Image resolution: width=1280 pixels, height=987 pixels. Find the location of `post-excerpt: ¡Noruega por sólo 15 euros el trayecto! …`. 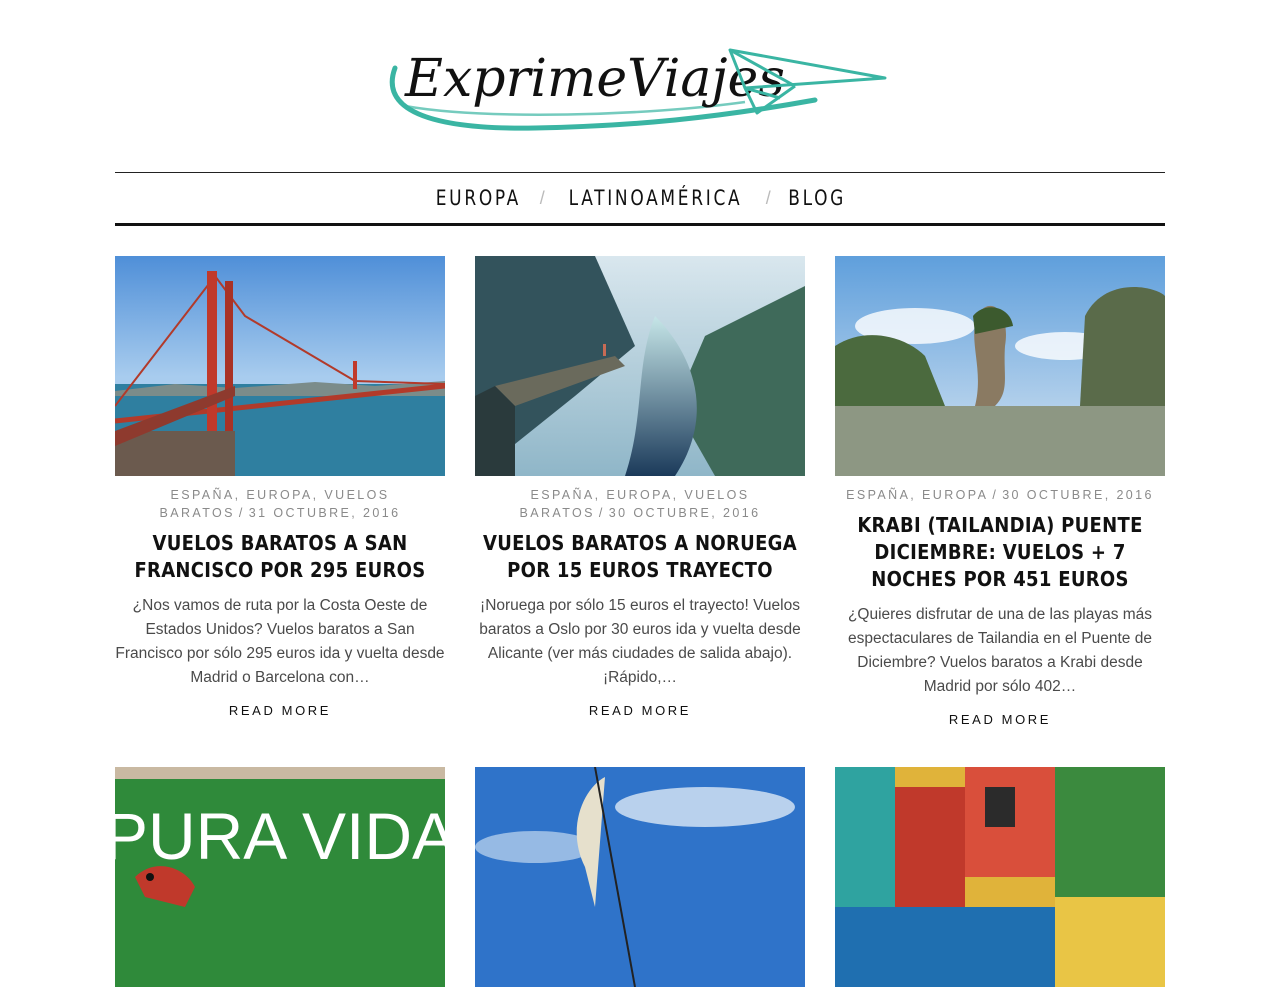

post-excerpt: ¡Noruega por sólo 15 euros el trayecto! … is located at coordinates (640, 641).